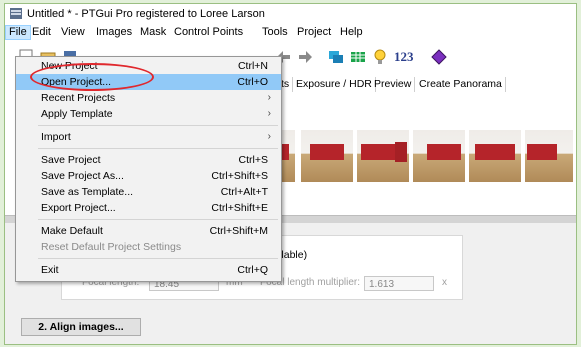  What do you see at coordinates (305, 57) in the screenshot?
I see `arrow-right-icon` at bounding box center [305, 57].